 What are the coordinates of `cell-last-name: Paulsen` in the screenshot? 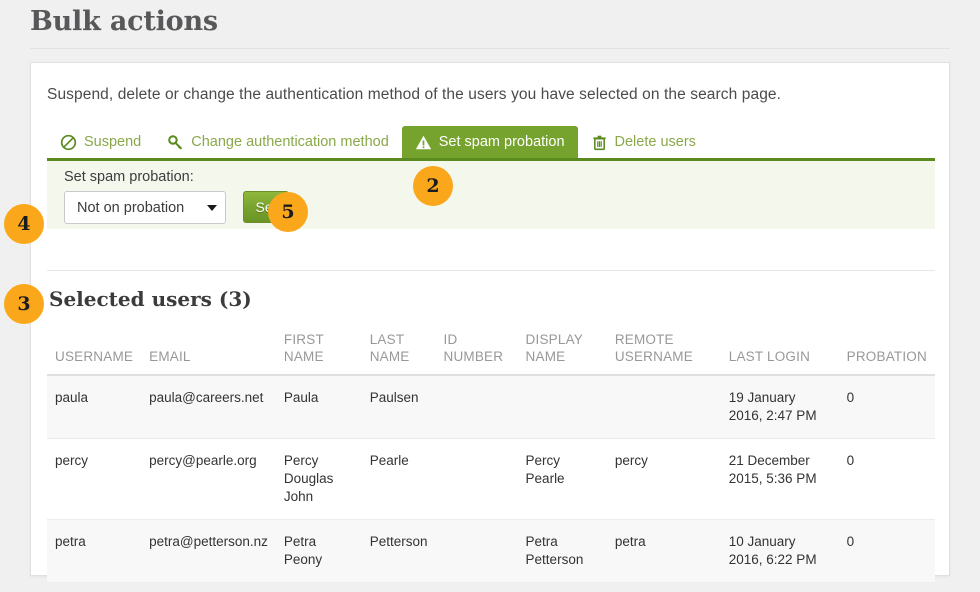 It's located at (398, 407).